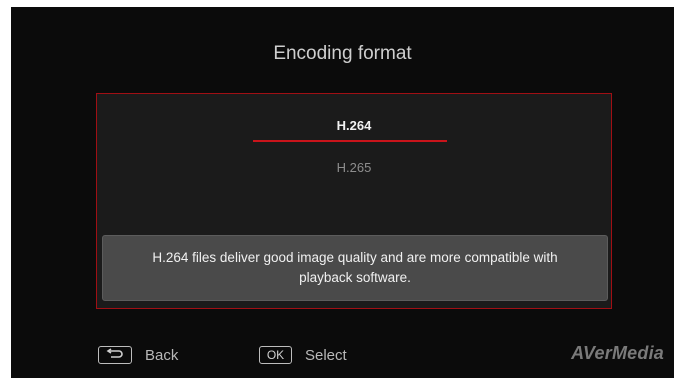 The image size is (684, 385). I want to click on brand-logo: AVerMedia, so click(617, 353).